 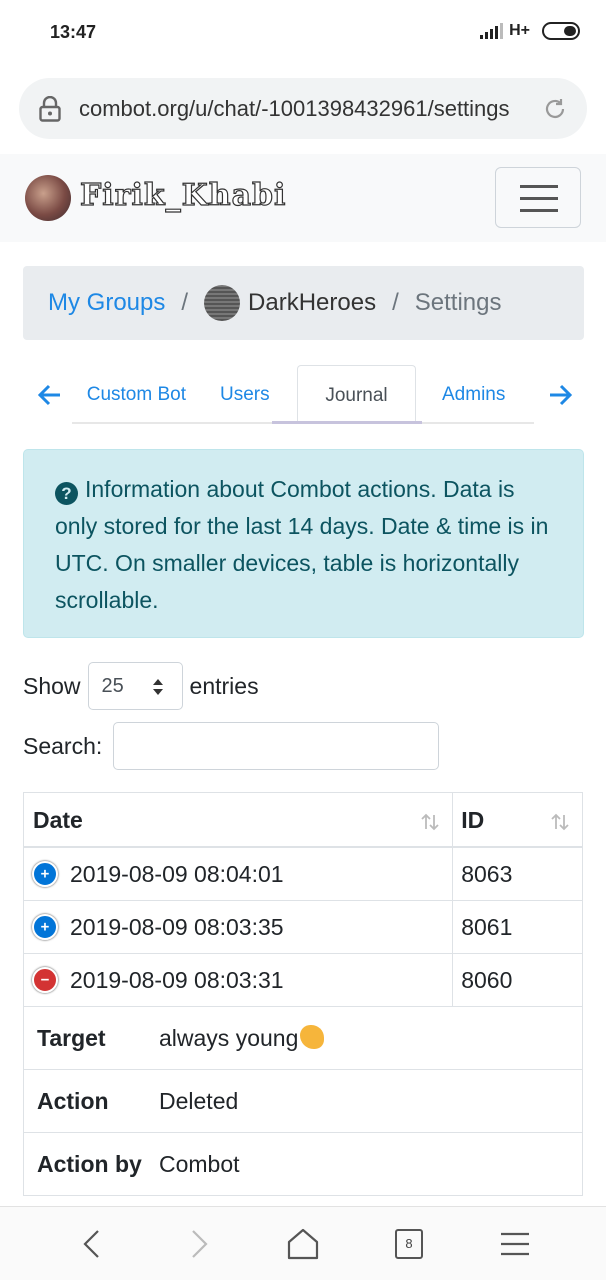 What do you see at coordinates (63, 745) in the screenshot?
I see `search-label: Search:` at bounding box center [63, 745].